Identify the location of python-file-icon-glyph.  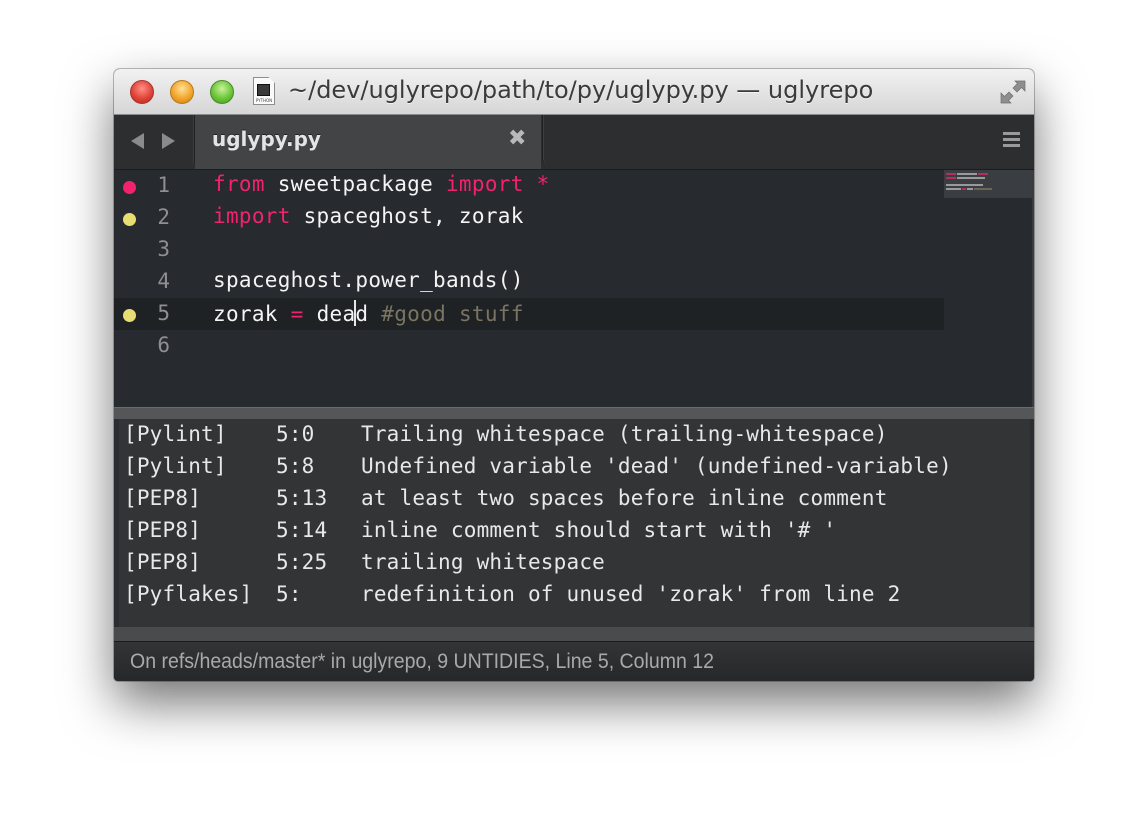
(263, 90).